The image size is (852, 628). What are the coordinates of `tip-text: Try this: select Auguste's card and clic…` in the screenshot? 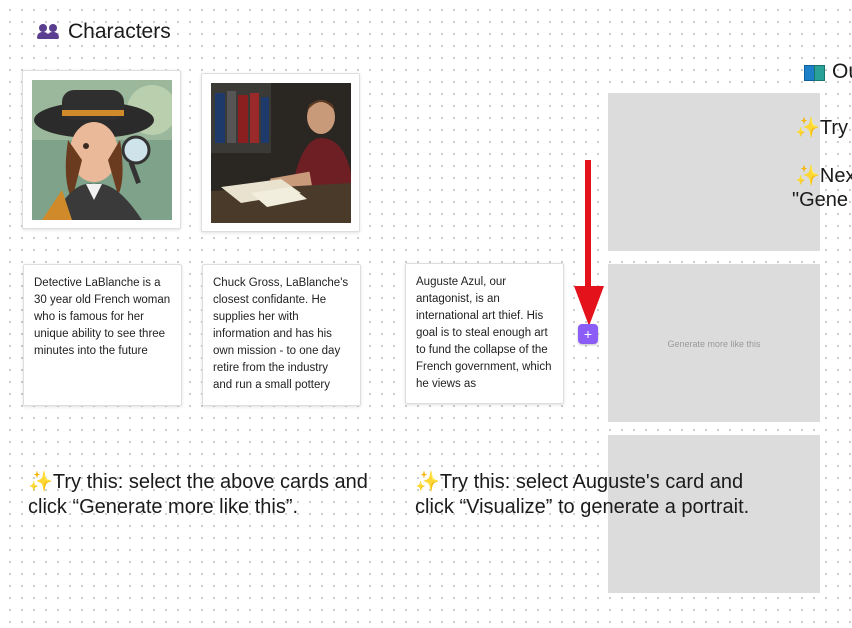 It's located at (582, 494).